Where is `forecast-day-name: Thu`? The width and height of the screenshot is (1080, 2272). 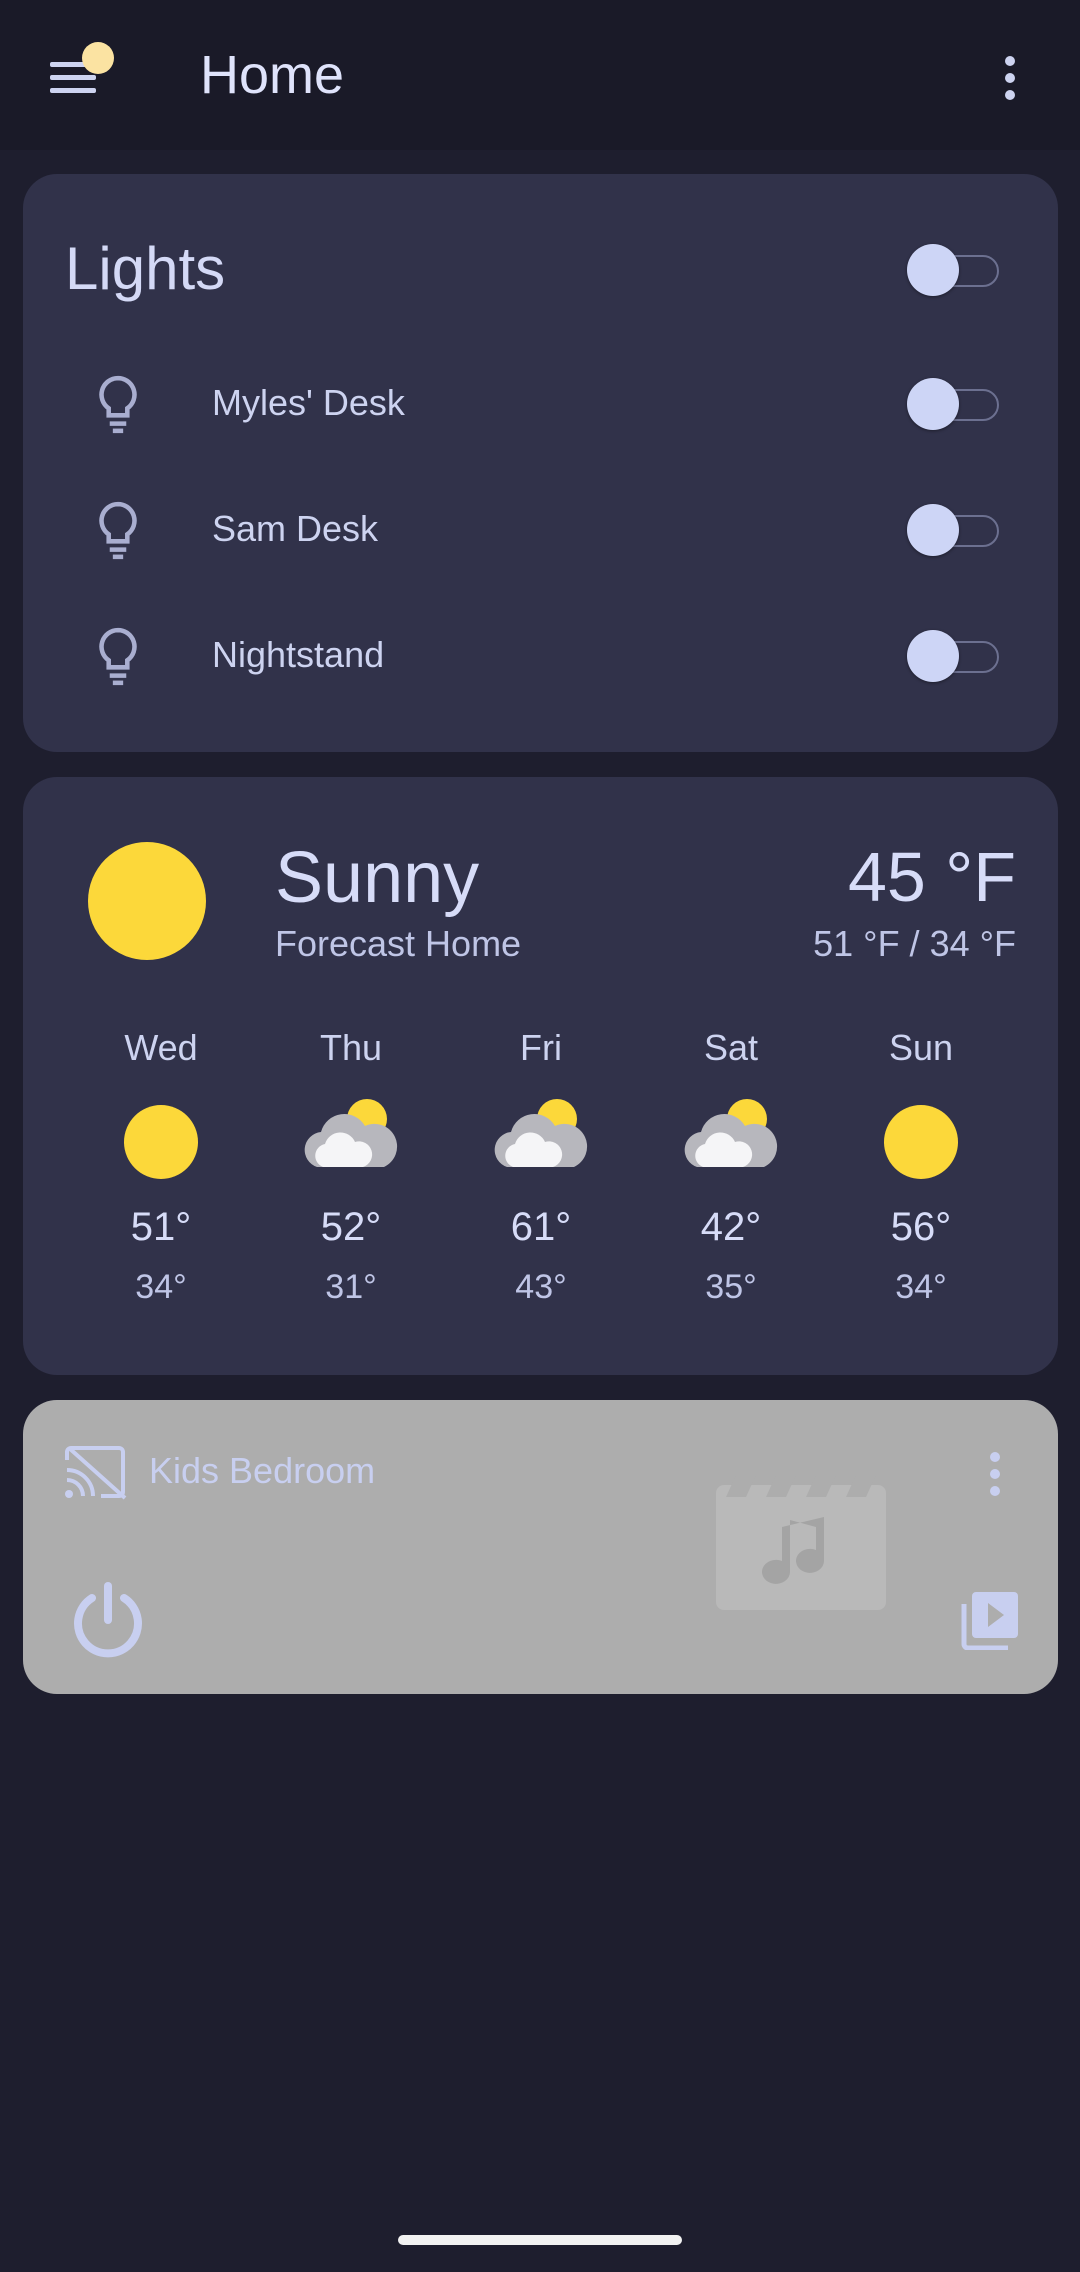
forecast-day-name: Thu is located at coordinates (351, 1047).